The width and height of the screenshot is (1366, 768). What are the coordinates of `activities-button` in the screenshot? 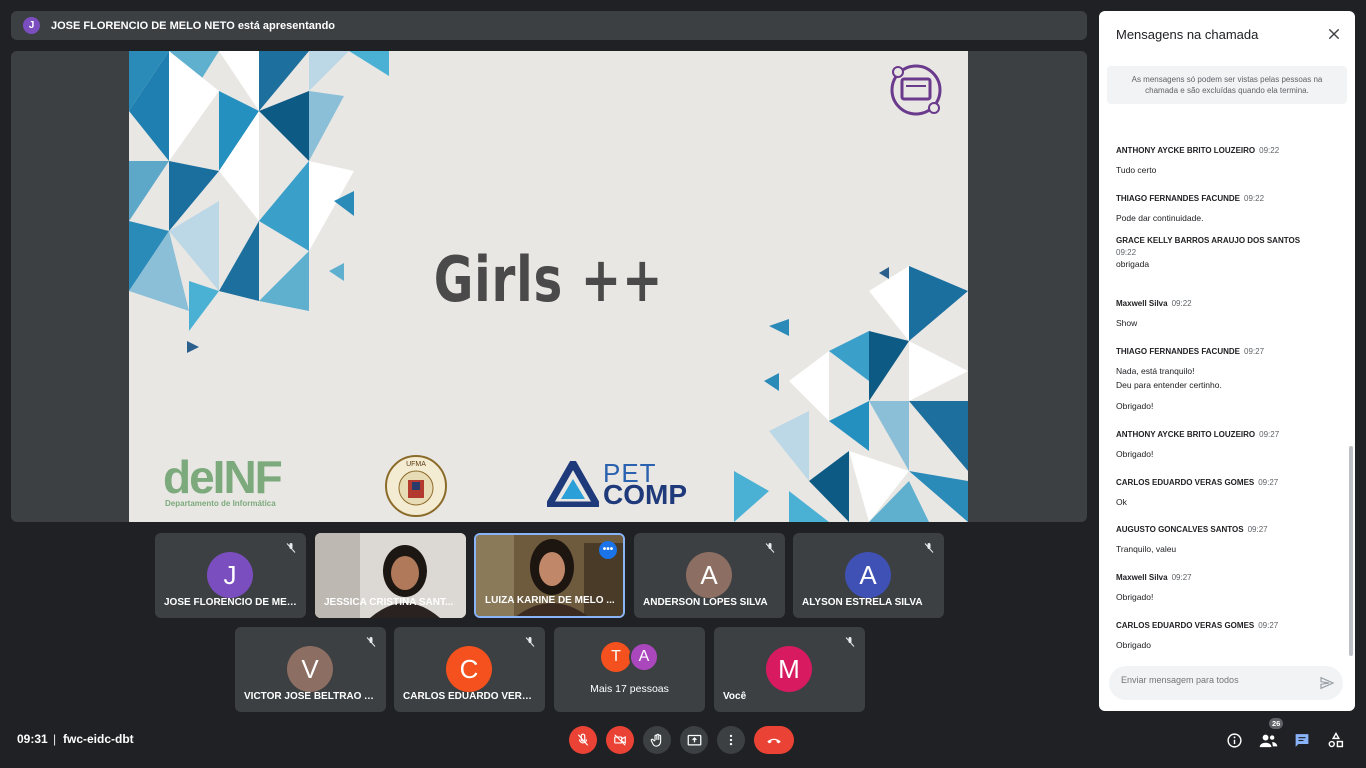 It's located at (1336, 740).